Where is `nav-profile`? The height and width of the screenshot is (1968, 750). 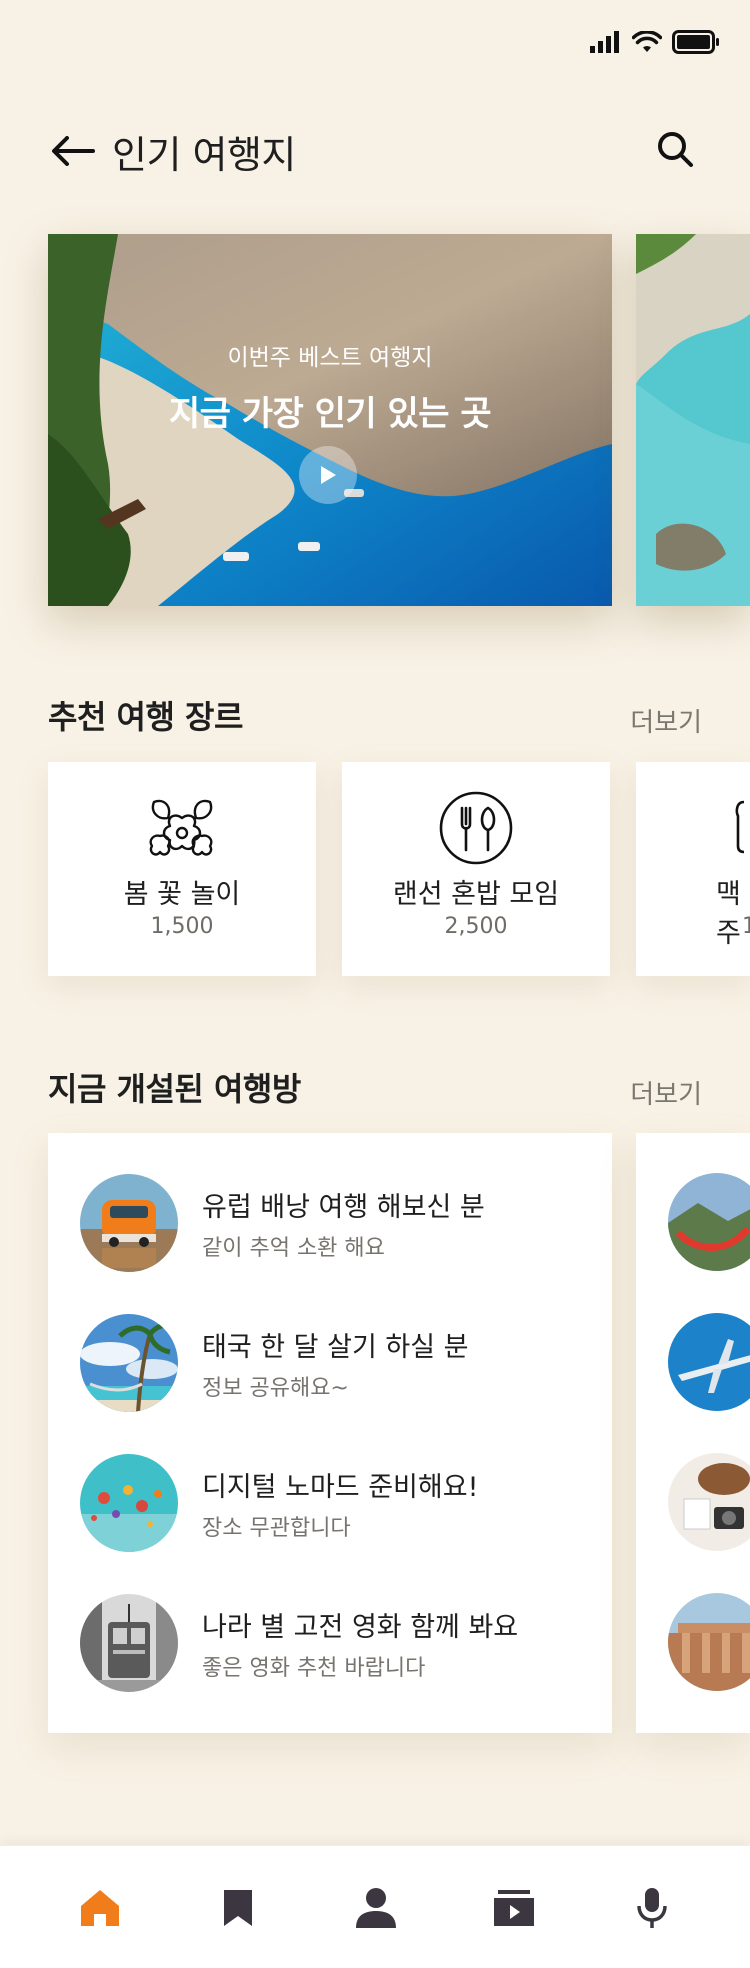
nav-profile is located at coordinates (376, 1908).